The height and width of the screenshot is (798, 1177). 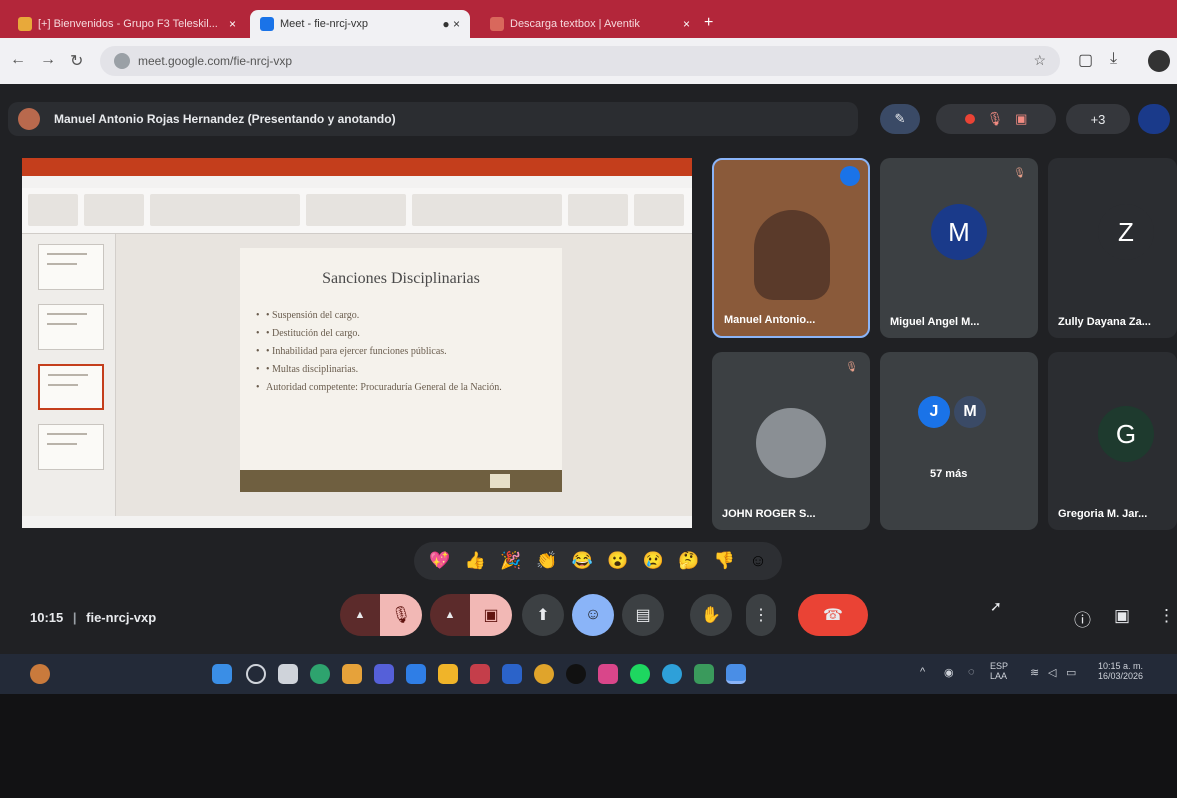 I want to click on video-options-button: ▲, so click(x=450, y=615).